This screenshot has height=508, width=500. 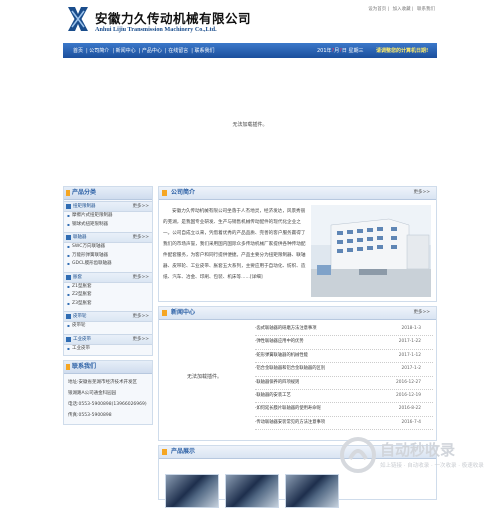 What do you see at coordinates (250, 125) in the screenshot?
I see `flash-banner-placeholder: 无法加载插件。` at bounding box center [250, 125].